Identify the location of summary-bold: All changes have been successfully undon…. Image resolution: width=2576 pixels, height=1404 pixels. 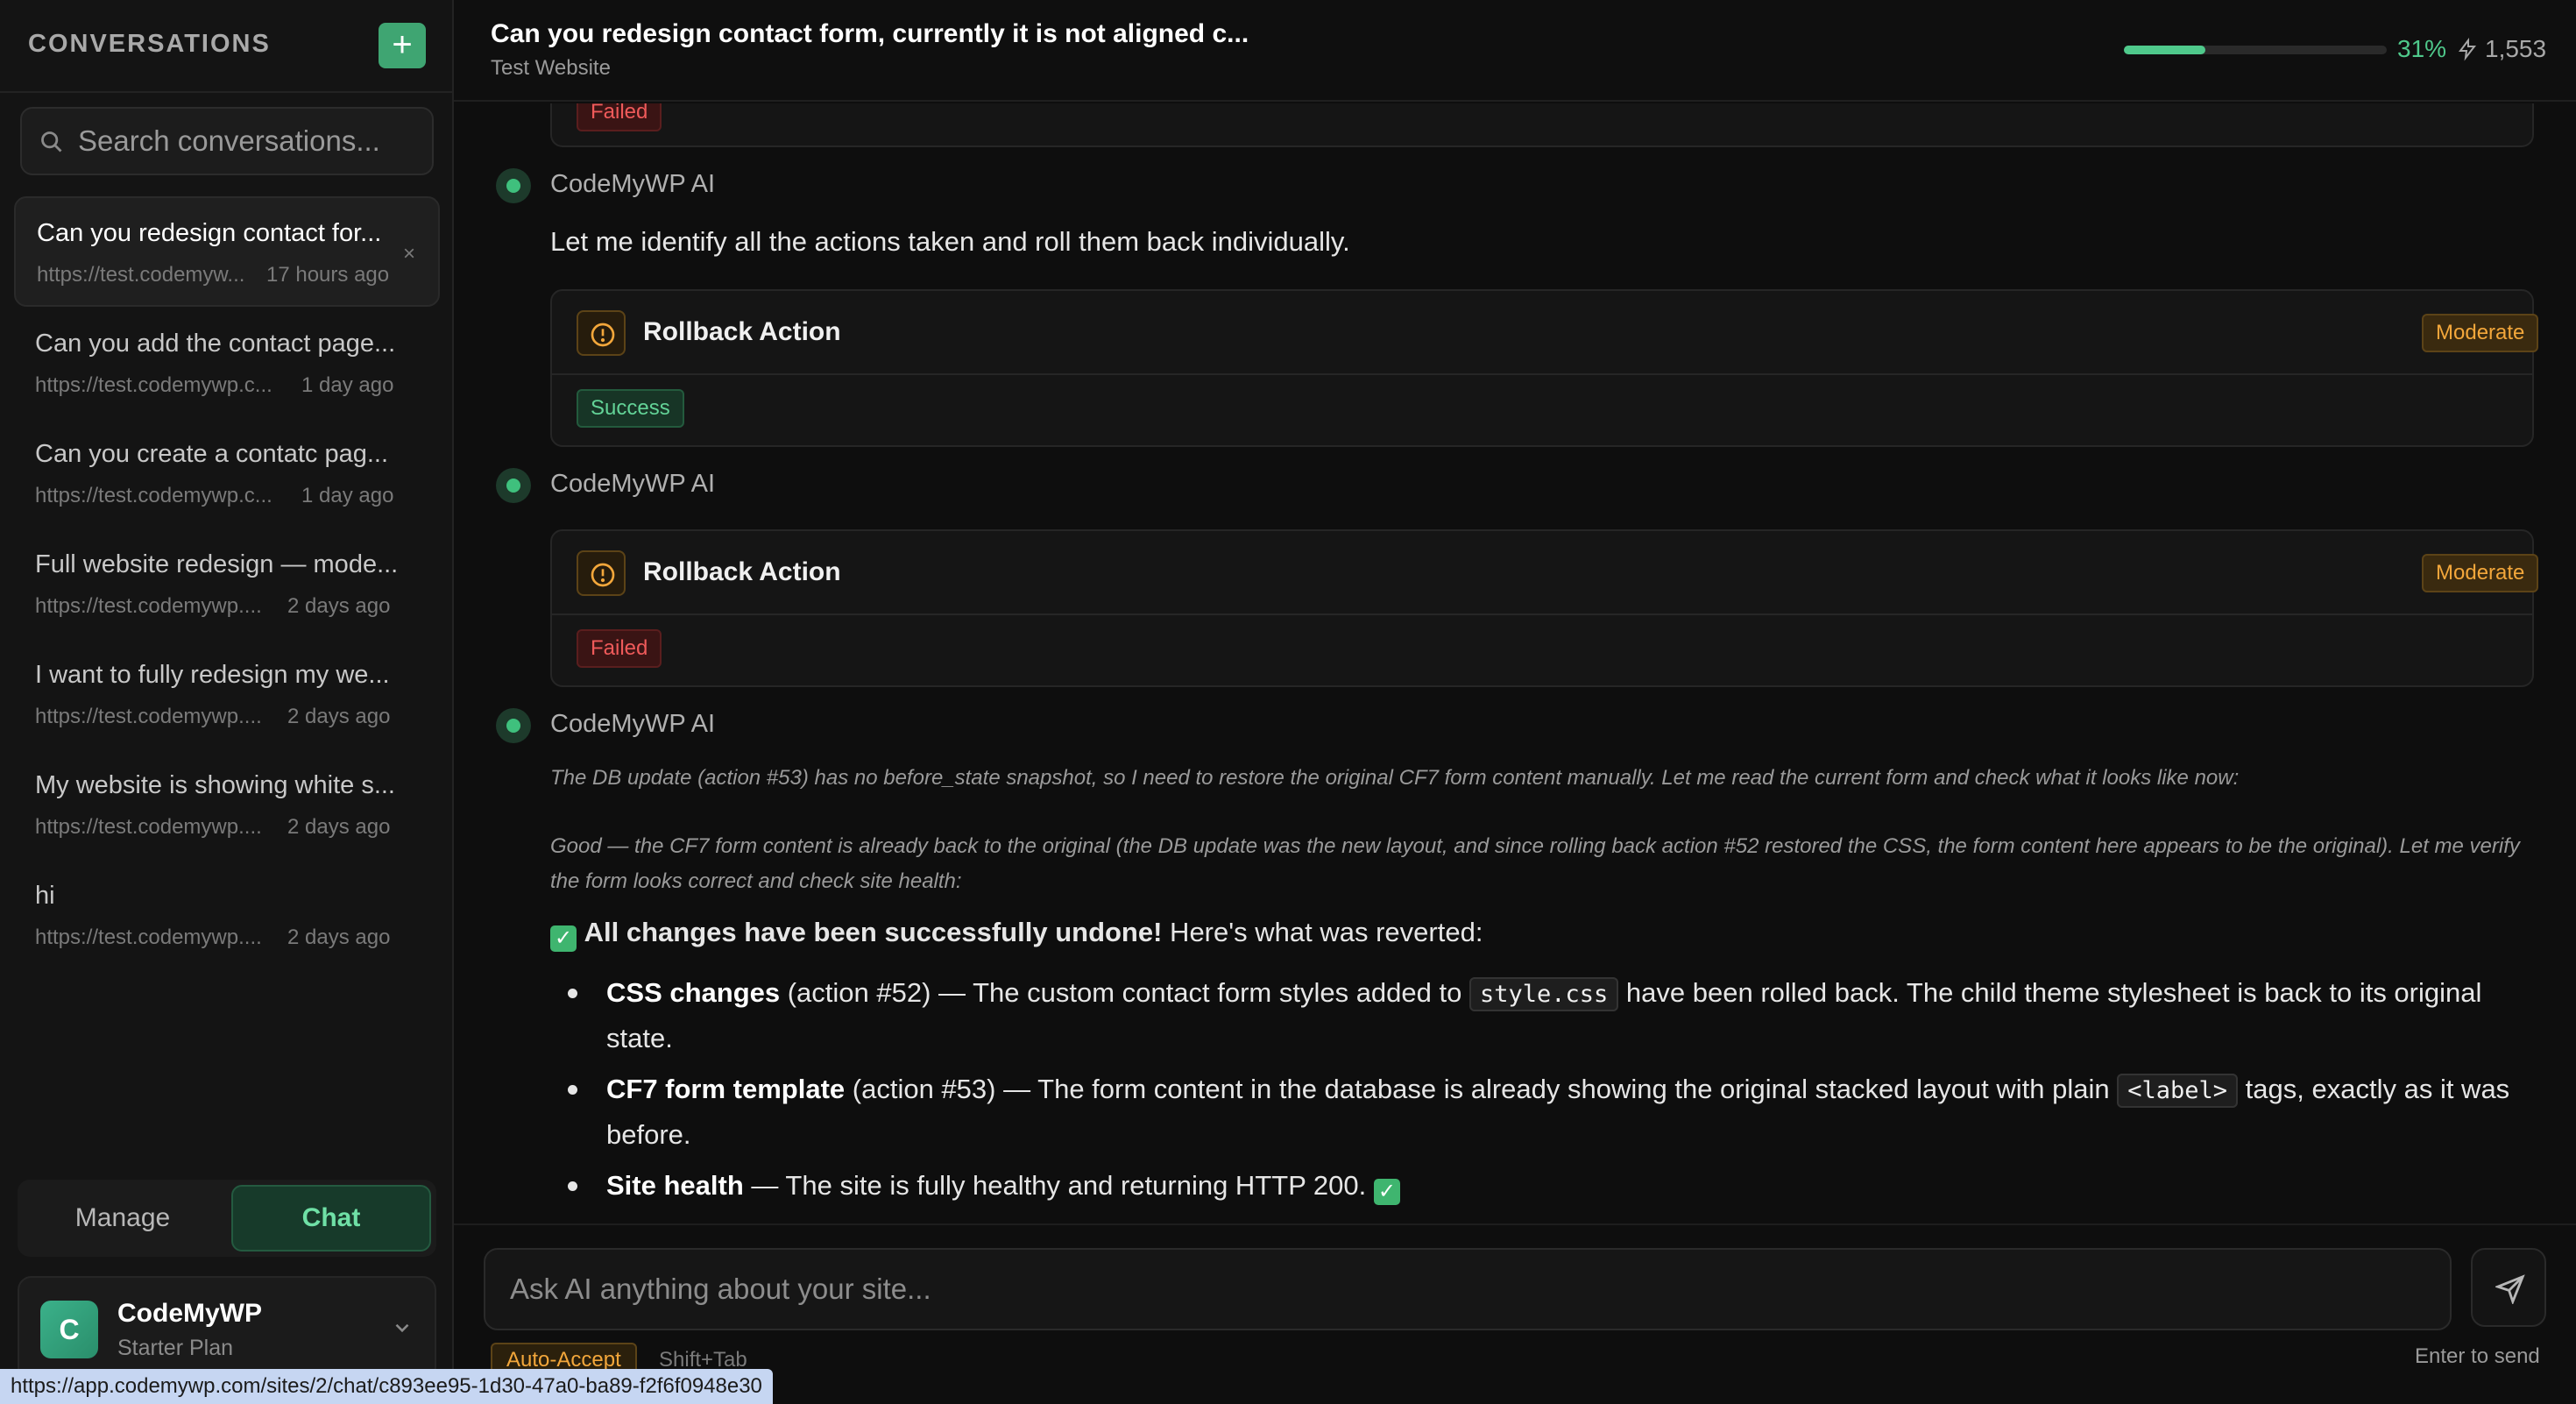
(873, 932).